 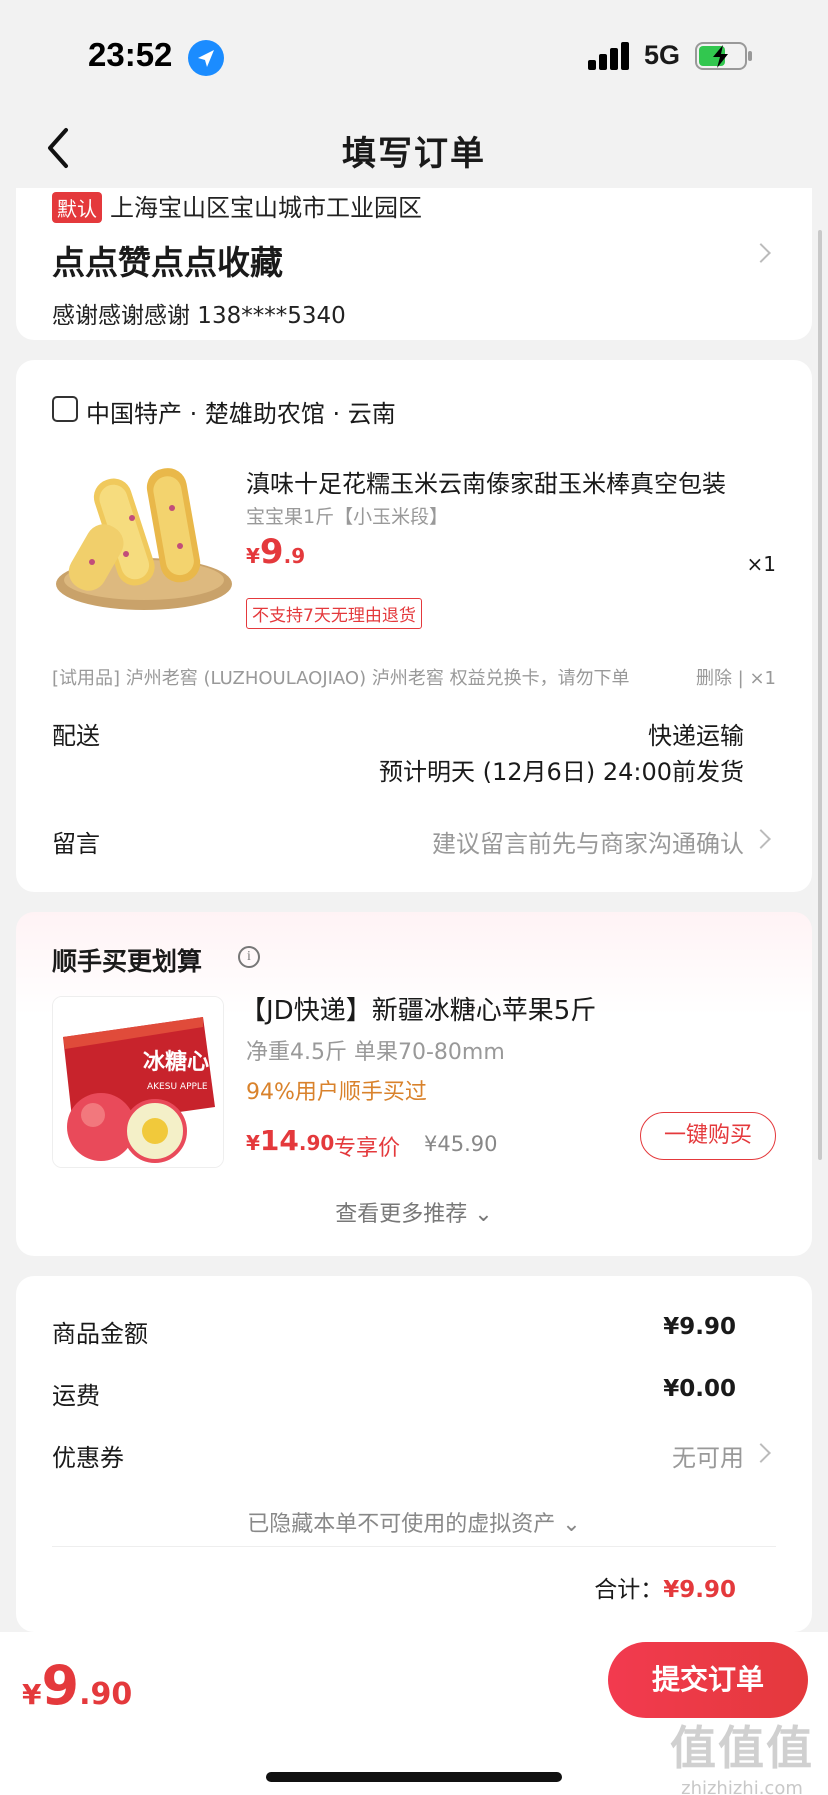 I want to click on more-recommendations-link: 查看更多推荐 ⌄, so click(x=414, y=1212).